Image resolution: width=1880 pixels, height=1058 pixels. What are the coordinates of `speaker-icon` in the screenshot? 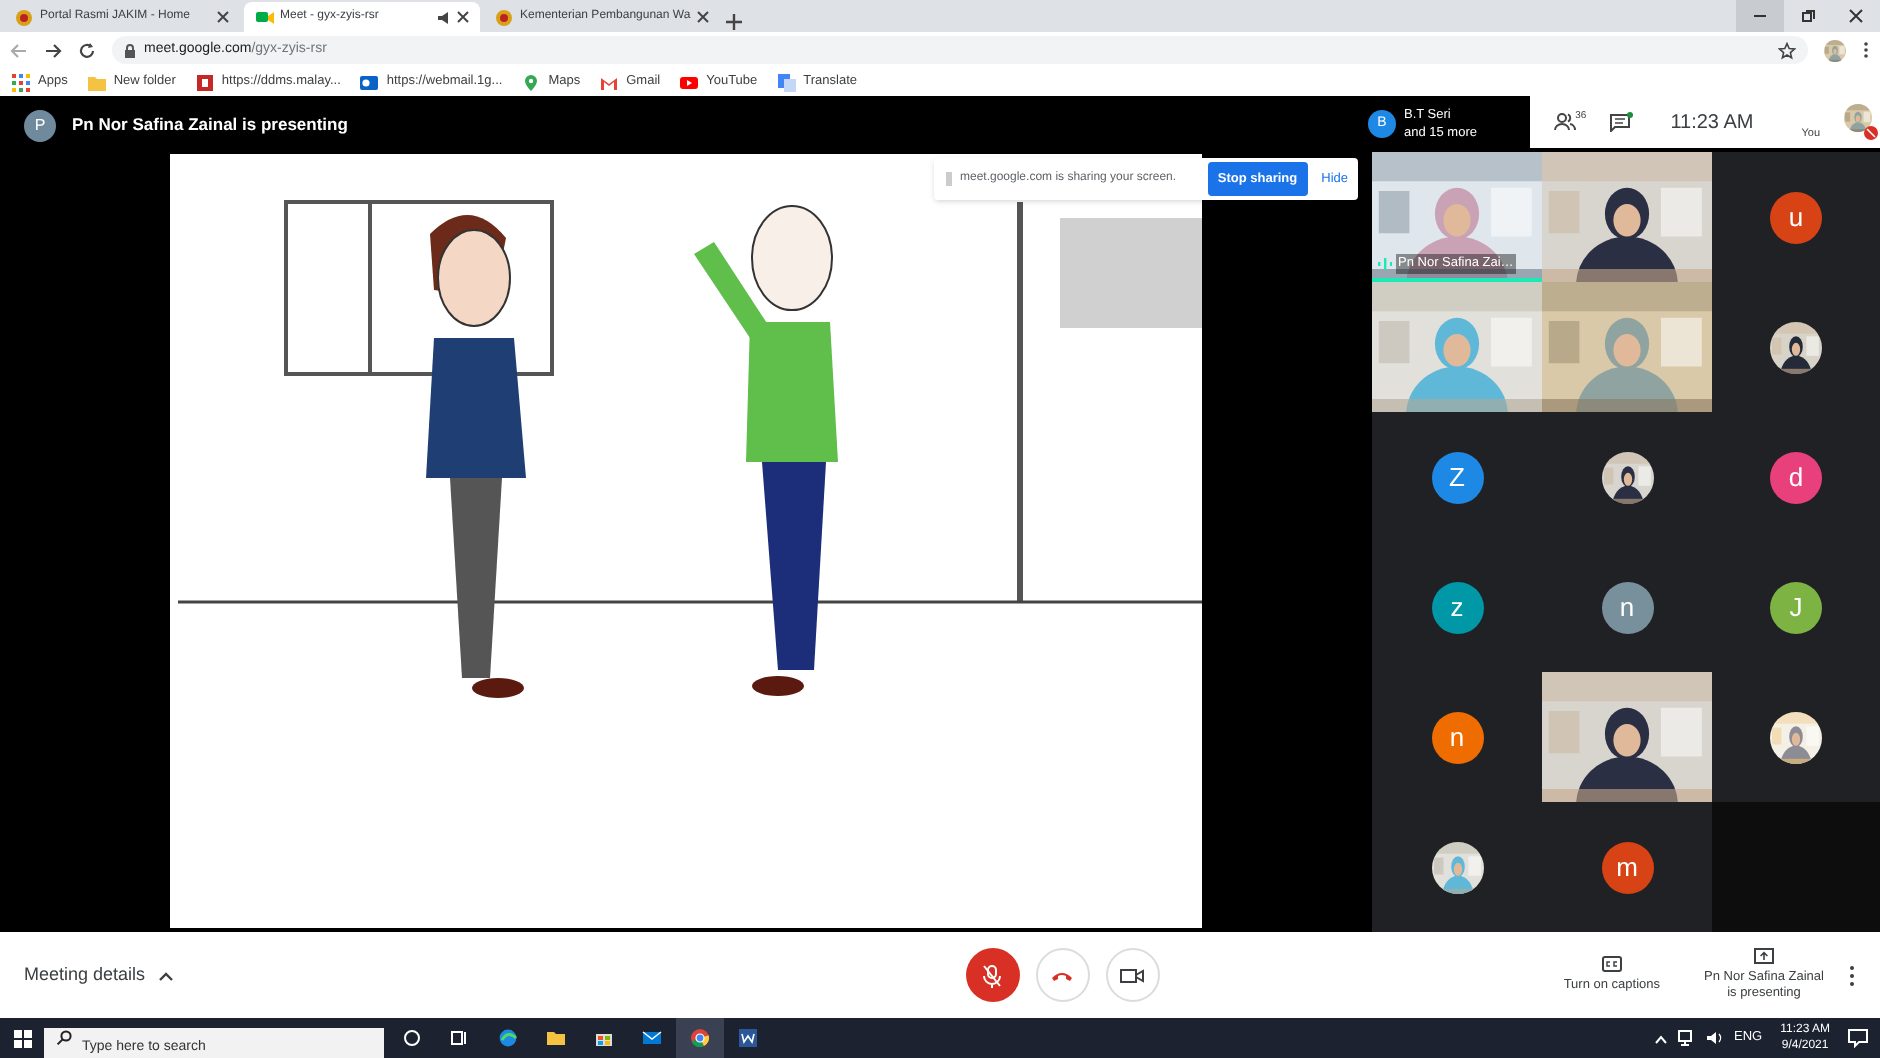 It's located at (443, 17).